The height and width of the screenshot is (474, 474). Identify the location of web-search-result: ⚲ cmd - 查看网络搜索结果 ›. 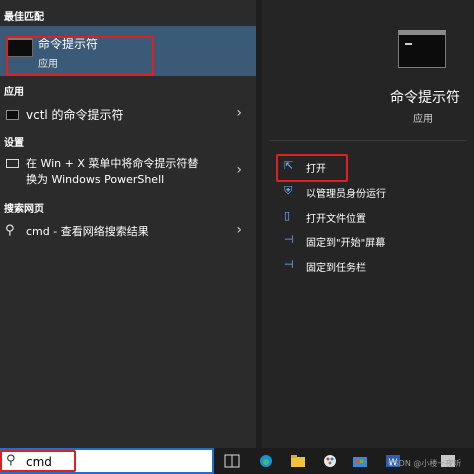
(128, 232).